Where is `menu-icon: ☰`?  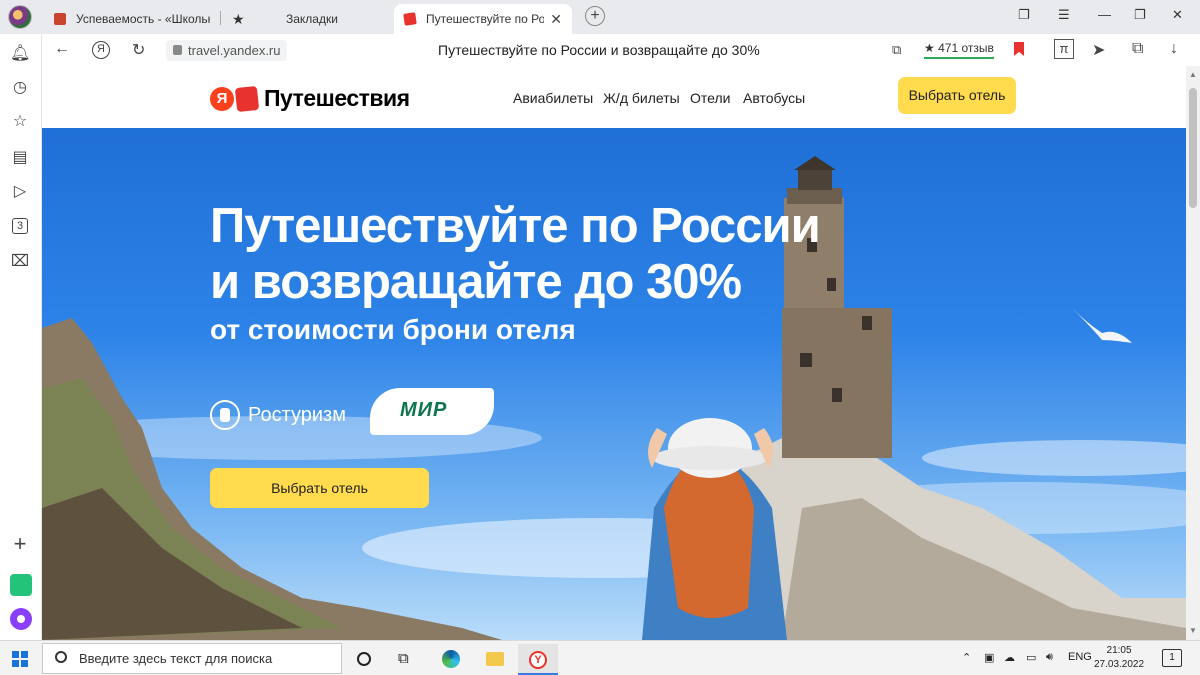
menu-icon: ☰ is located at coordinates (1064, 15).